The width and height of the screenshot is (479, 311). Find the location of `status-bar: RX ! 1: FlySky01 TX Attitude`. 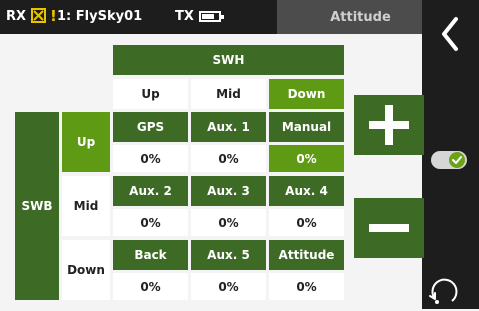

status-bar: RX ! 1: FlySky01 TX Attitude is located at coordinates (211, 17).